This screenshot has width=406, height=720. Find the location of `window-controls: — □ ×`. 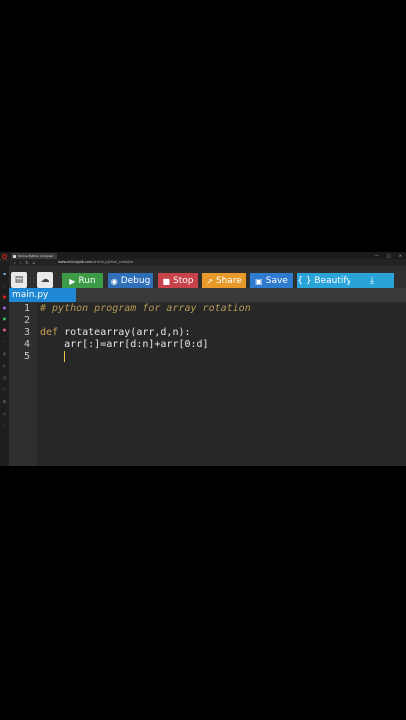

window-controls: — □ × is located at coordinates (388, 255).